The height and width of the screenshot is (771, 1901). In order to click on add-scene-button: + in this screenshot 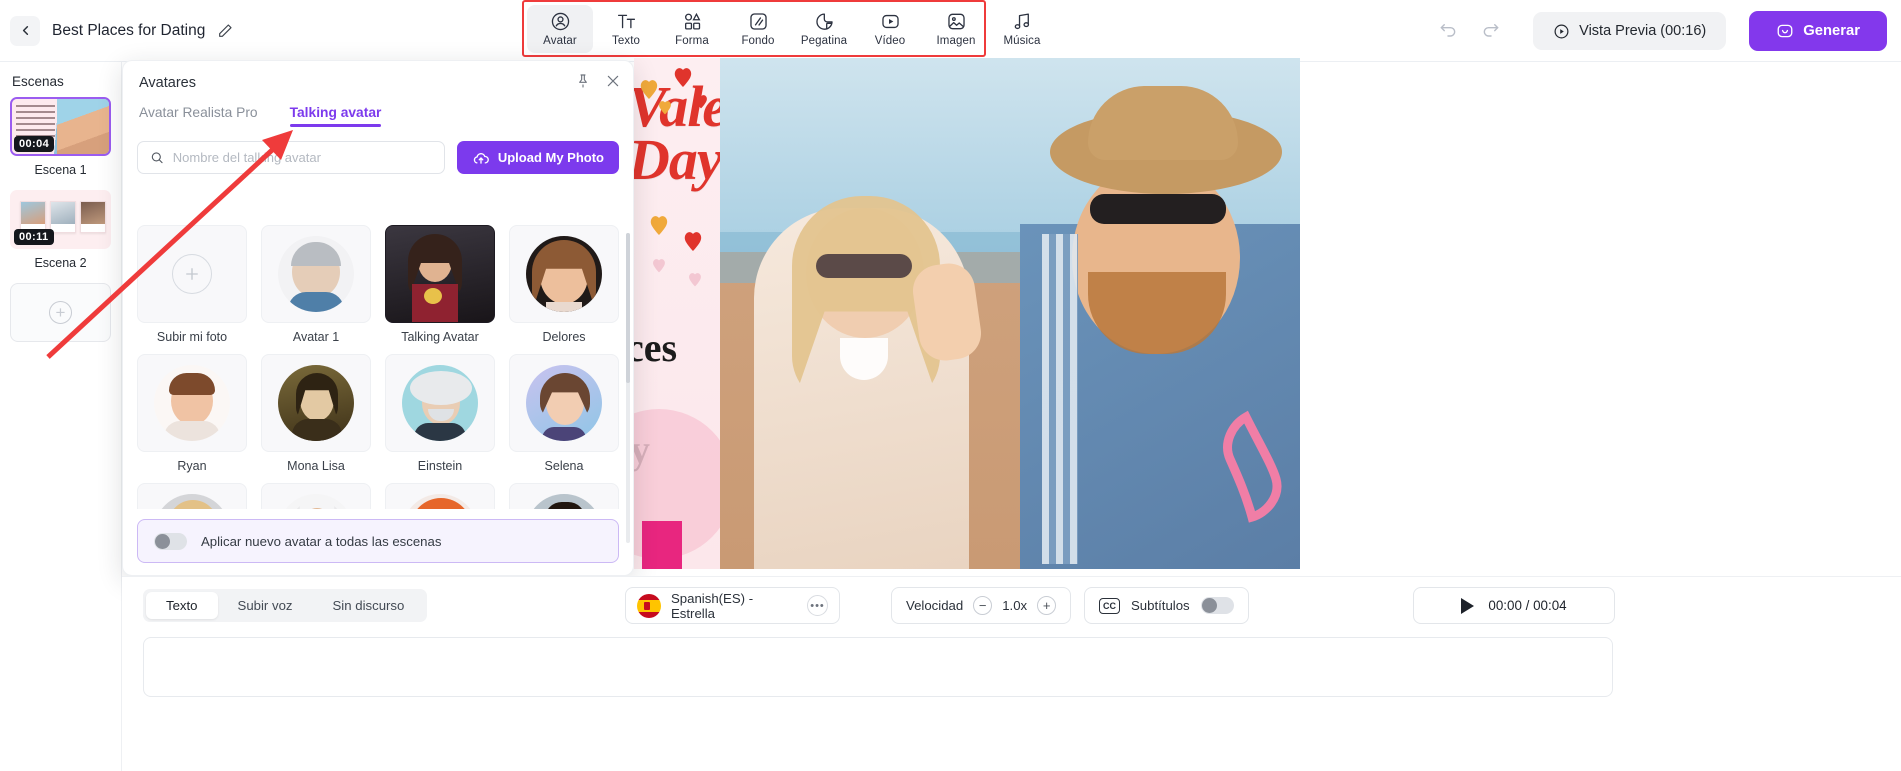, I will do `click(60, 312)`.